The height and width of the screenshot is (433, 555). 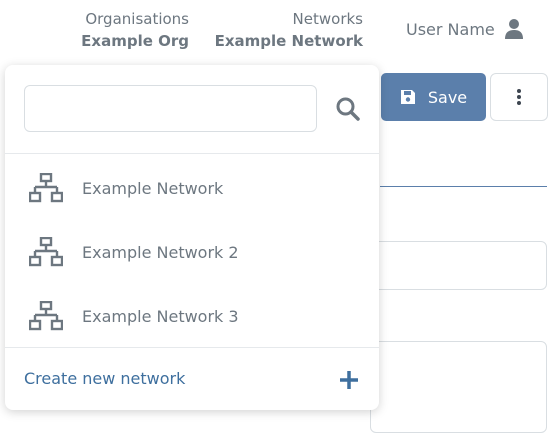 What do you see at coordinates (450, 29) in the screenshot?
I see `user-name: User Name` at bounding box center [450, 29].